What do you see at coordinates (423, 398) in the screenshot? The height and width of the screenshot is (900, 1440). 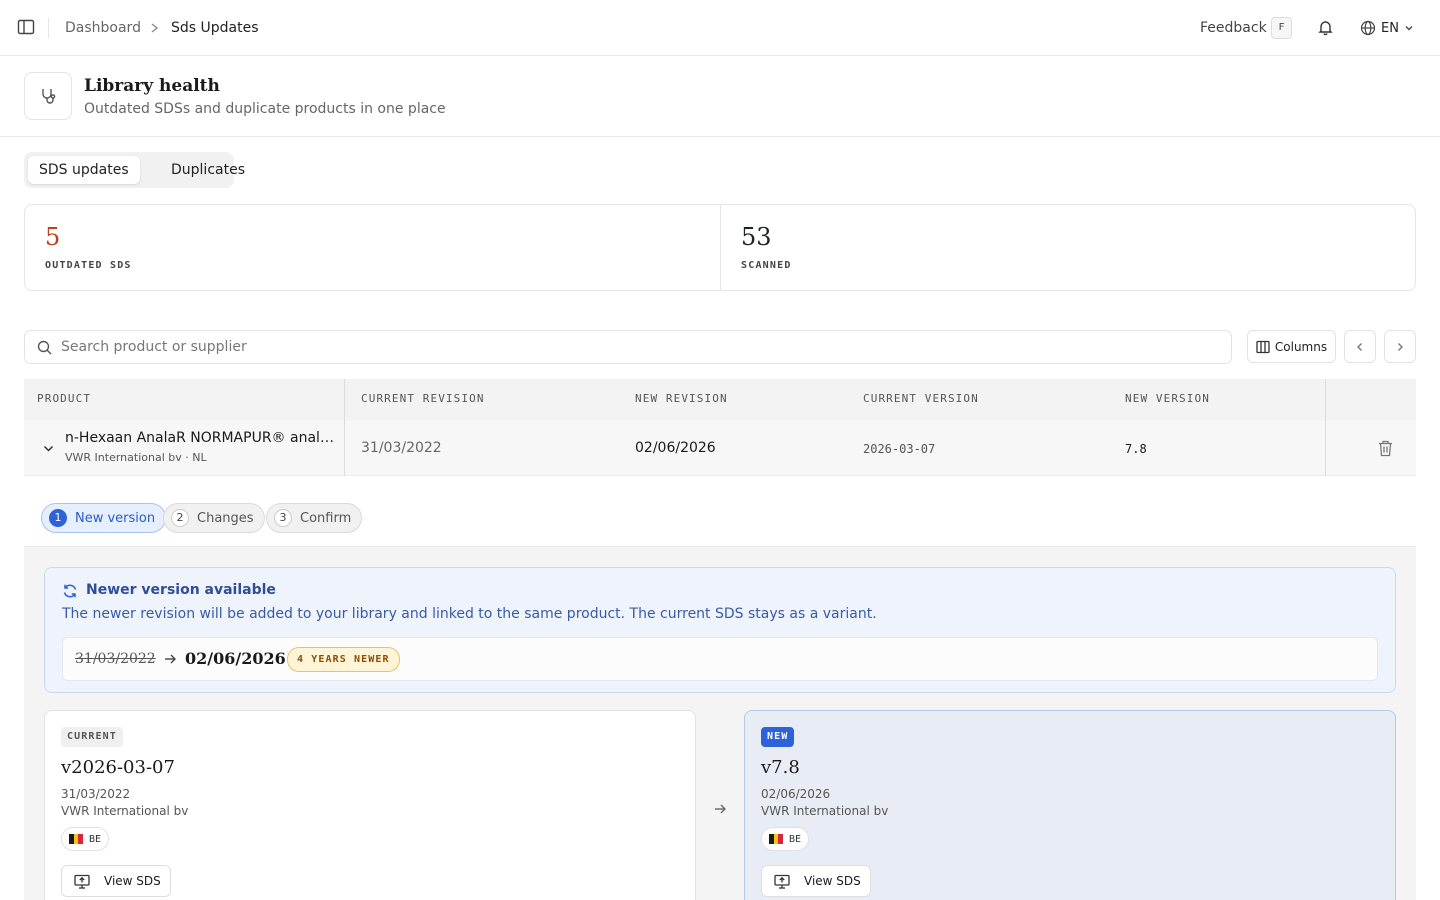 I see `header-current-revision: CURRENT REVISION` at bounding box center [423, 398].